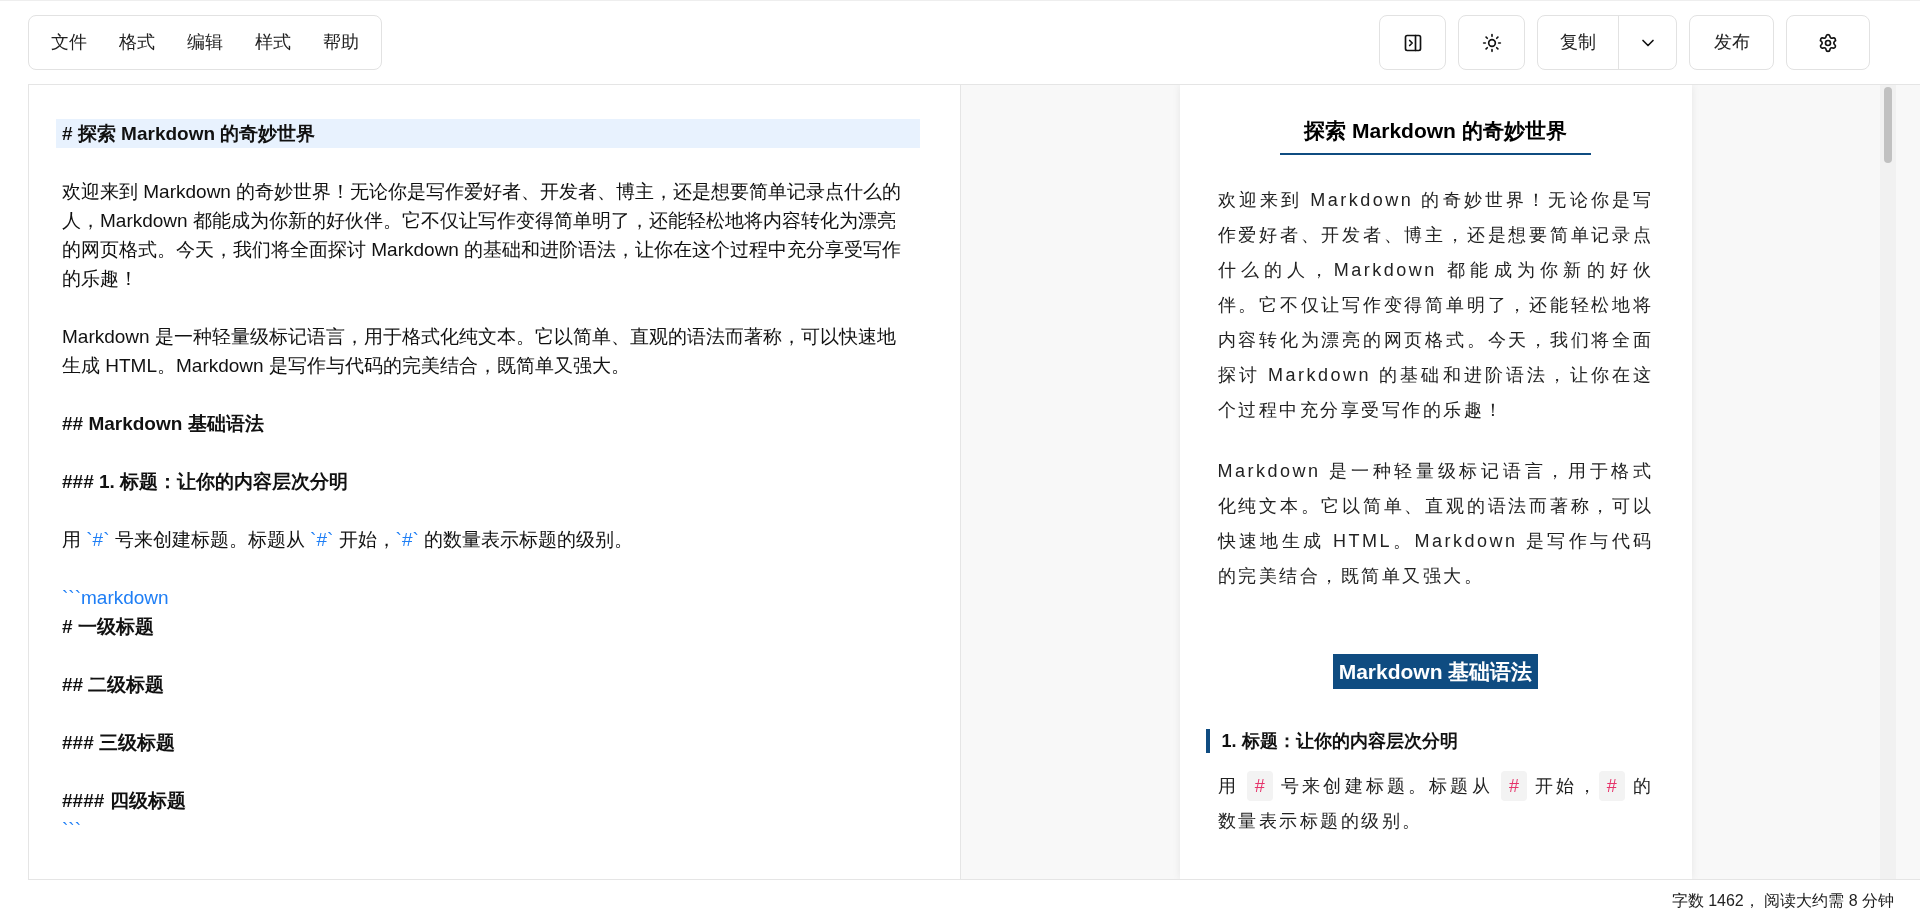 Image resolution: width=1920 pixels, height=922 pixels. What do you see at coordinates (205, 482) in the screenshot?
I see `markdown-heading-line: ### 1. 标题：让你的内容层次分明` at bounding box center [205, 482].